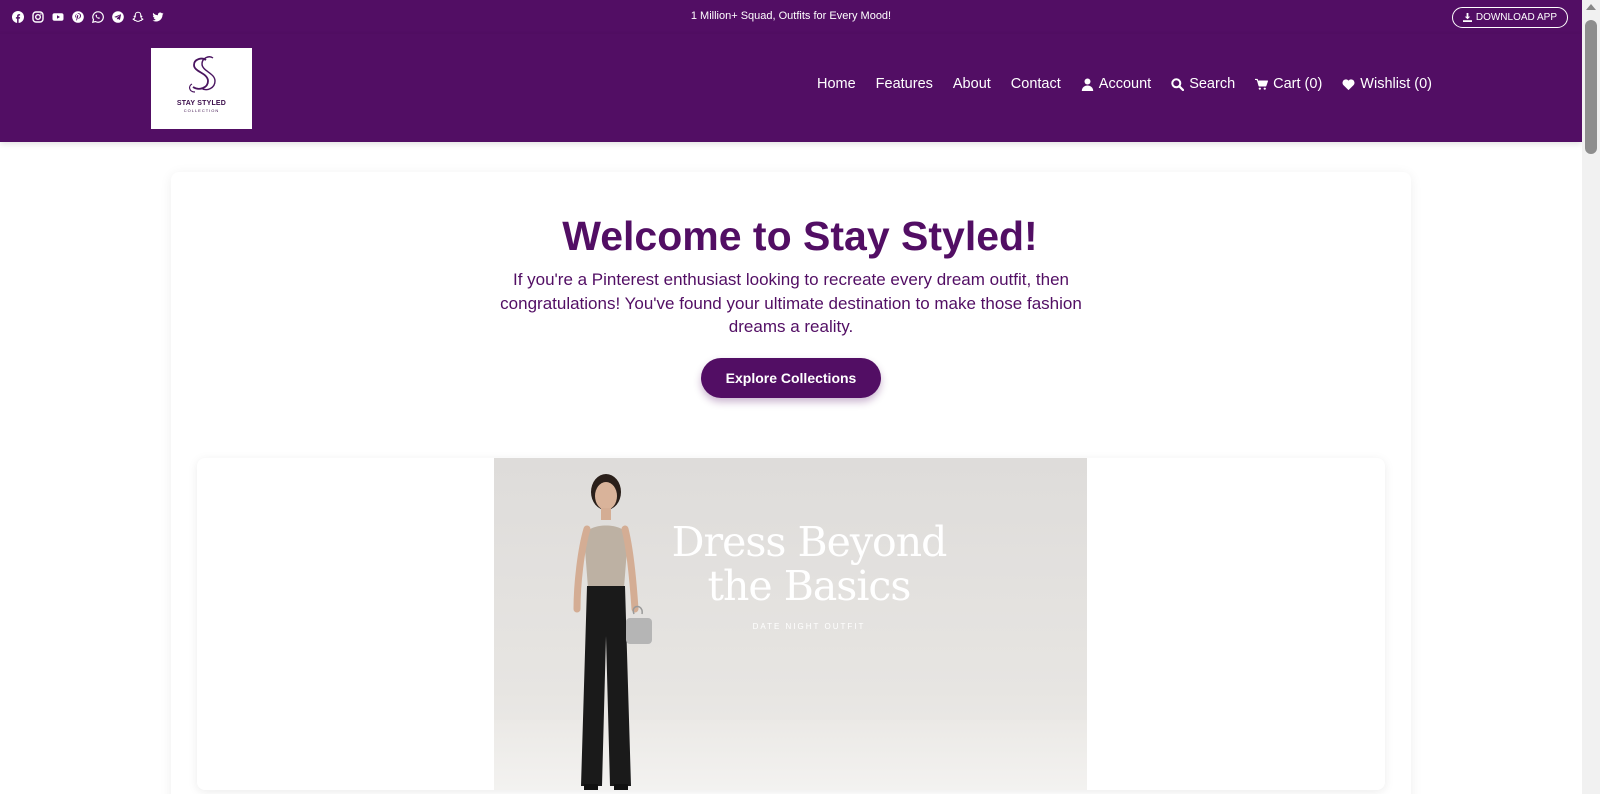 The width and height of the screenshot is (1600, 794). I want to click on nav-features-label: Features, so click(904, 84).